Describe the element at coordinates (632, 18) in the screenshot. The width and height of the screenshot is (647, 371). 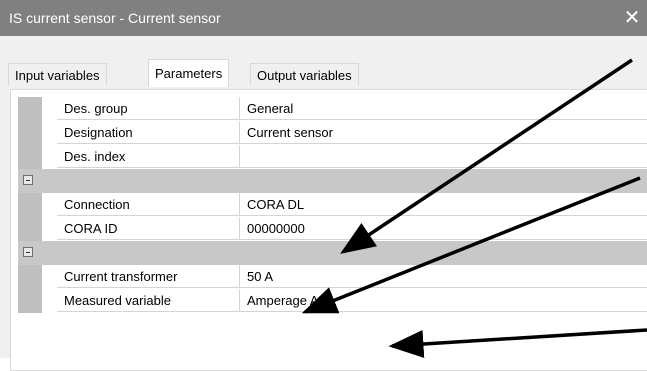
I see `close-icon: ✕` at that location.